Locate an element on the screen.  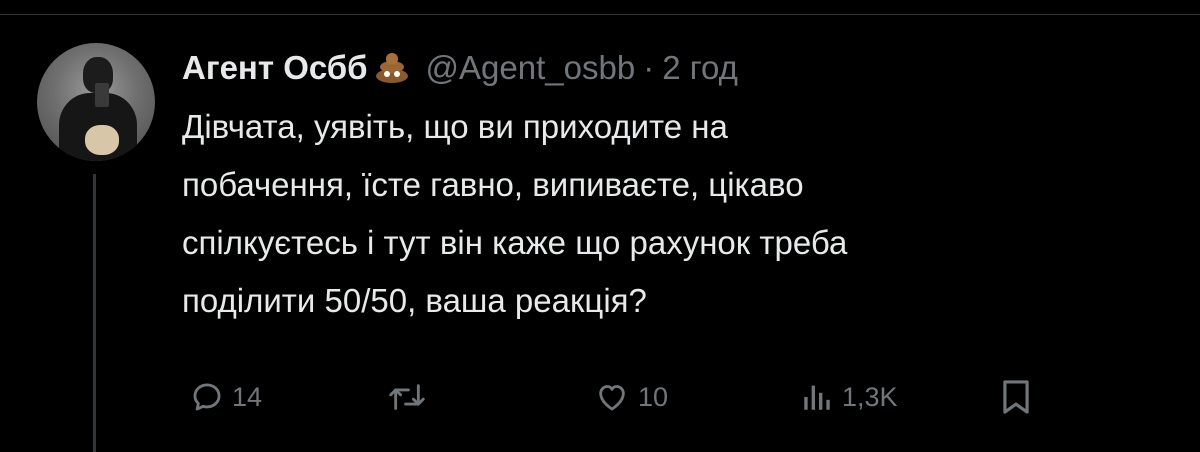
avatar is located at coordinates (96, 102).